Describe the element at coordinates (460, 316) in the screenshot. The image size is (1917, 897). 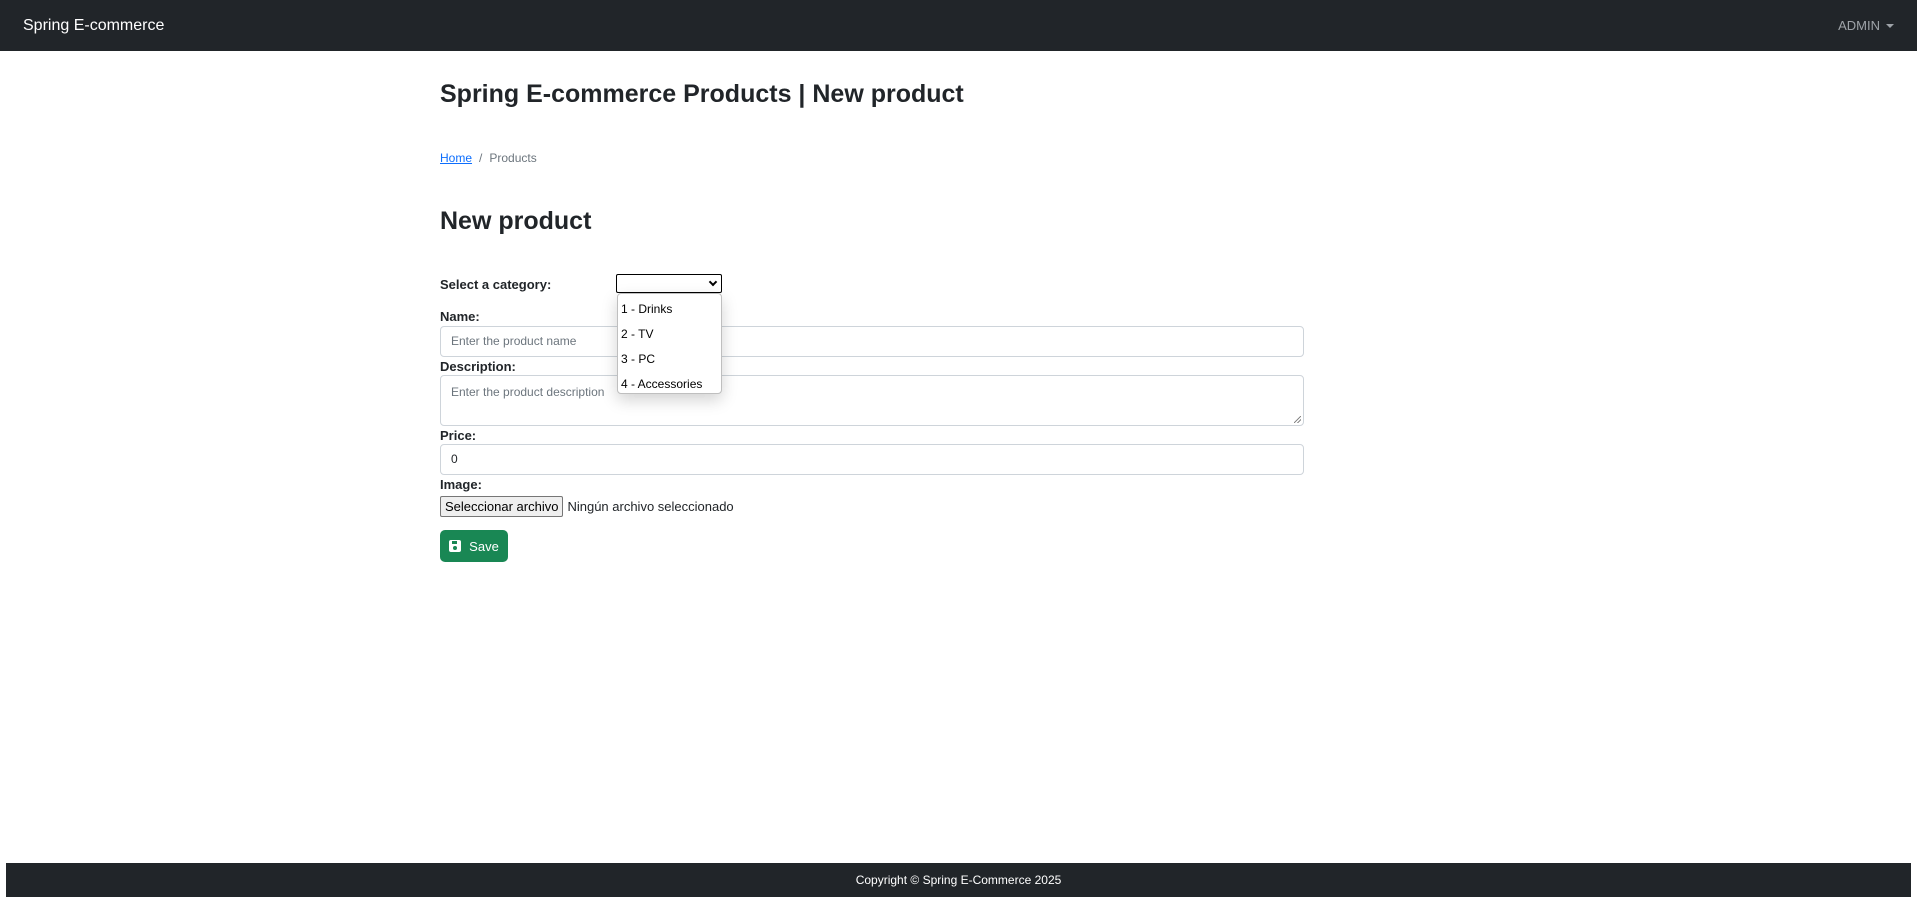
I see `name-label: Name:` at that location.